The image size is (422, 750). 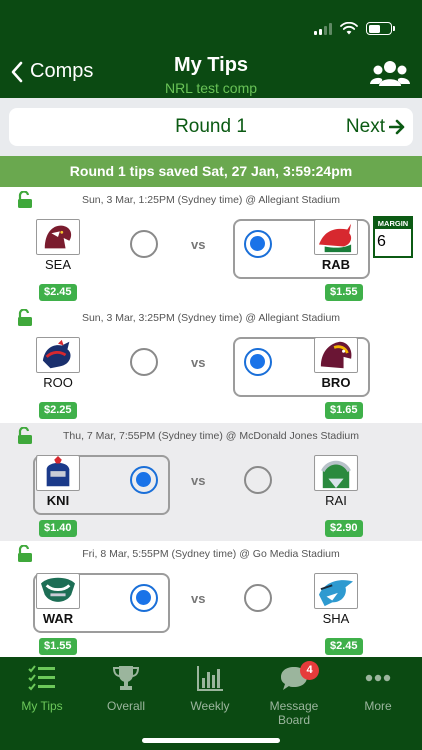 What do you see at coordinates (336, 382) in the screenshot?
I see `team-code: BRO` at bounding box center [336, 382].